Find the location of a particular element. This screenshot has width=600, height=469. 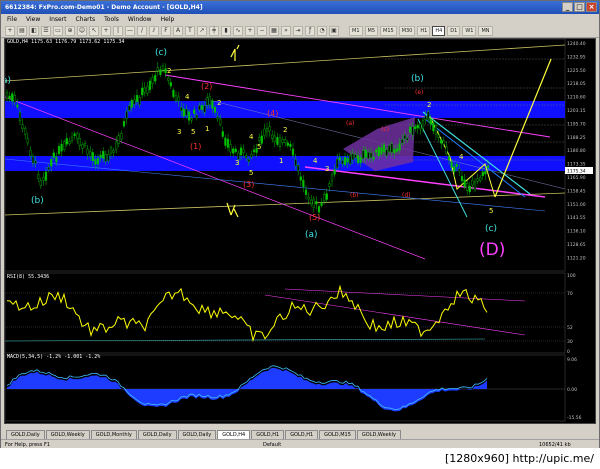

profiles-icon: ▤ is located at coordinates (22, 30).